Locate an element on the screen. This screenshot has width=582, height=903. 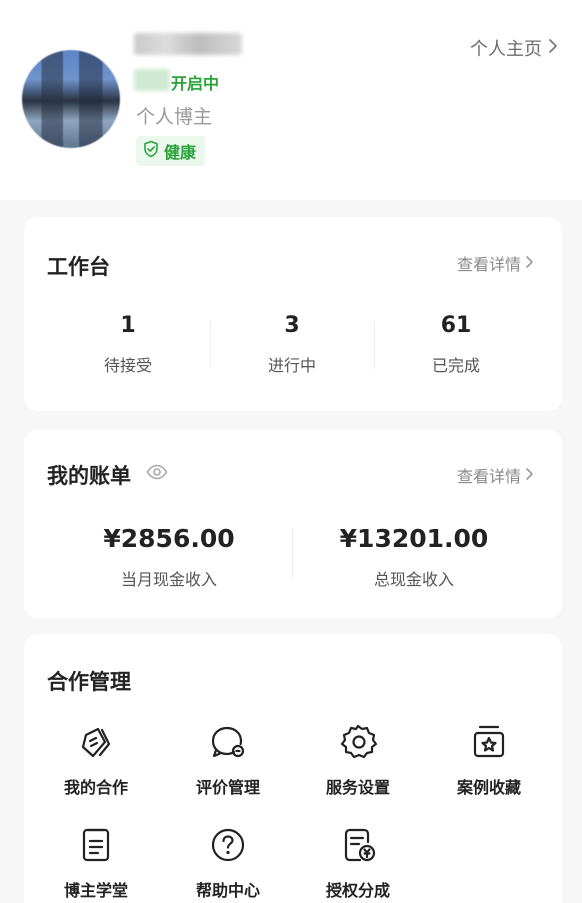
grid-item-label: 博主学堂 is located at coordinates (95, 890).